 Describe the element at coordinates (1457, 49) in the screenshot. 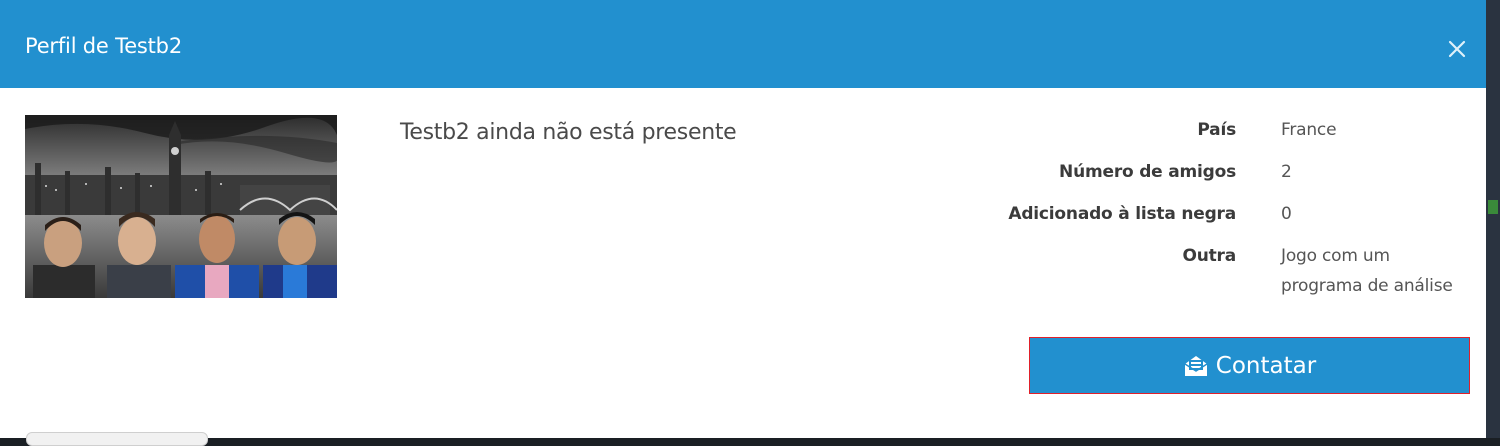

I see `close-icon` at that location.